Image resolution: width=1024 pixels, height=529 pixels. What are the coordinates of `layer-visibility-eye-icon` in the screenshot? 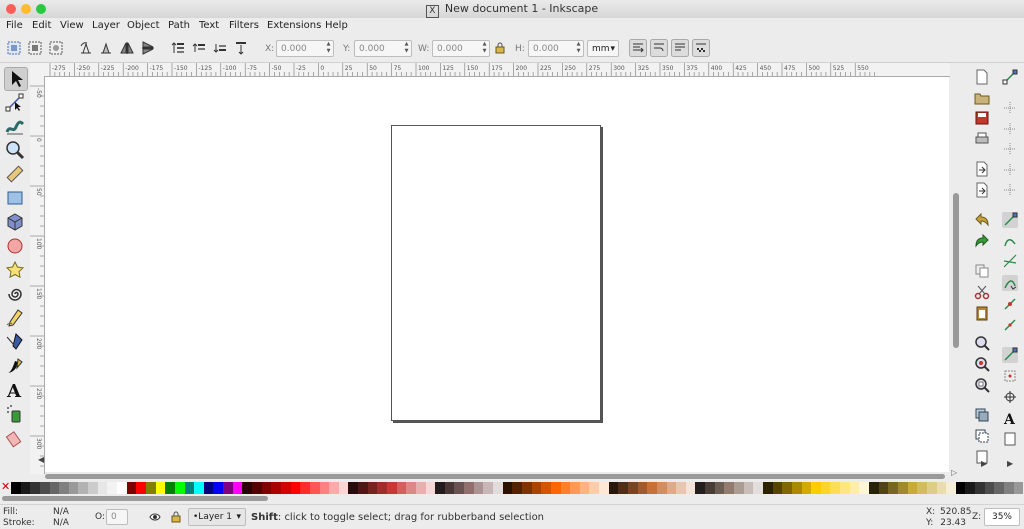 It's located at (155, 517).